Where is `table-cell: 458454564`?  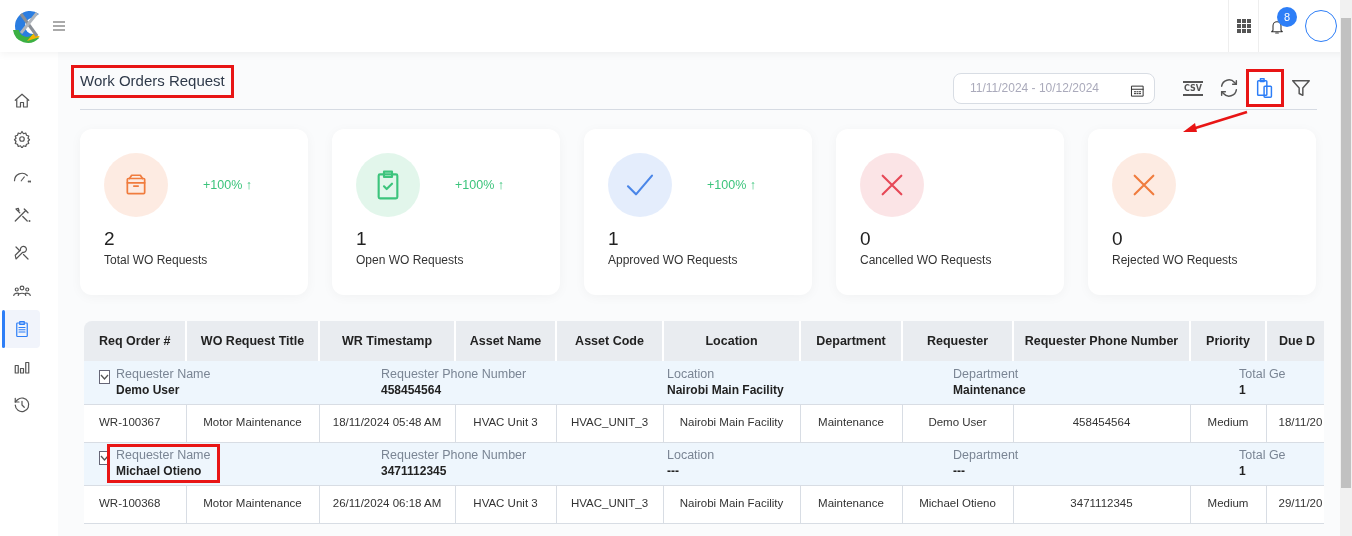
table-cell: 458454564 is located at coordinates (1101, 423).